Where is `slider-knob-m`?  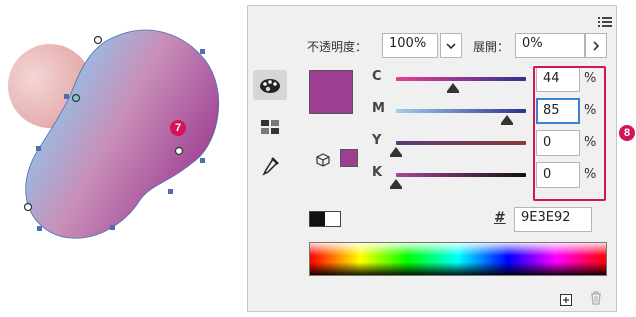 slider-knob-m is located at coordinates (506, 120).